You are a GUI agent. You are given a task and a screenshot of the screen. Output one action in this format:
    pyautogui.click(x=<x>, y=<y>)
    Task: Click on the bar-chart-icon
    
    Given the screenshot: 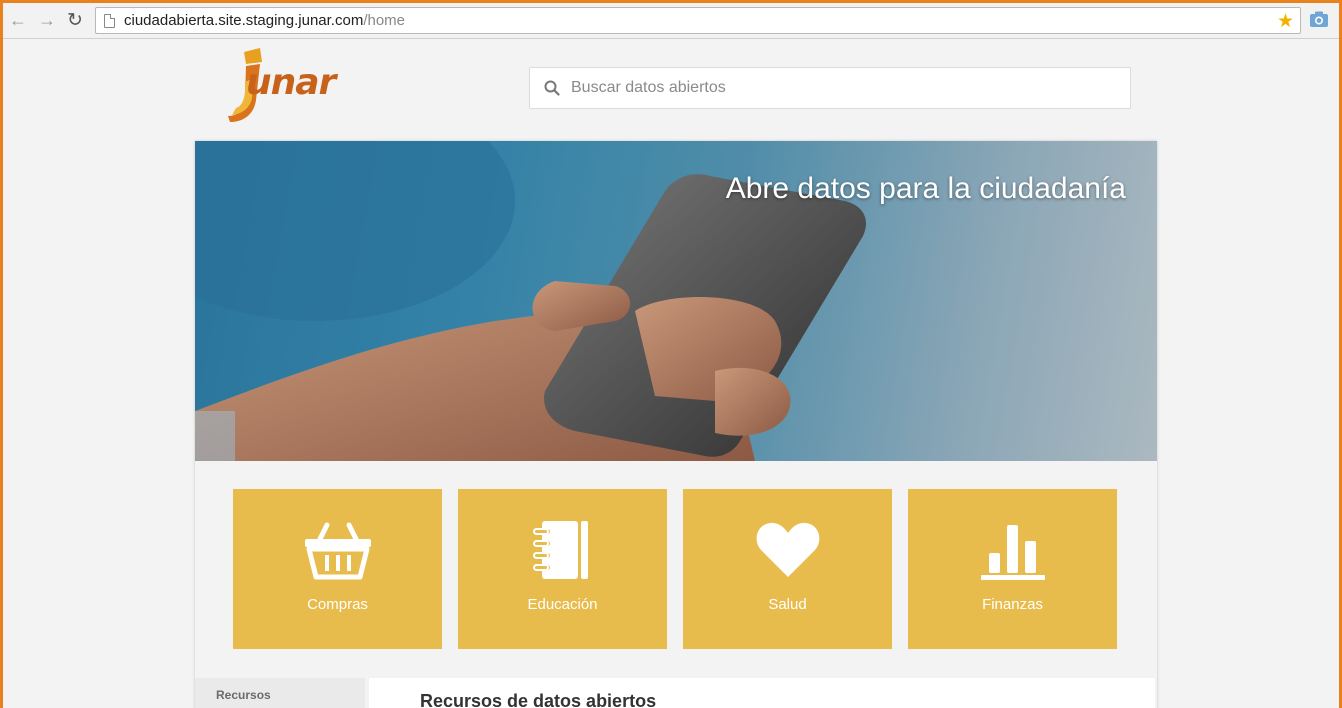 What is the action you would take?
    pyautogui.click(x=1013, y=552)
    